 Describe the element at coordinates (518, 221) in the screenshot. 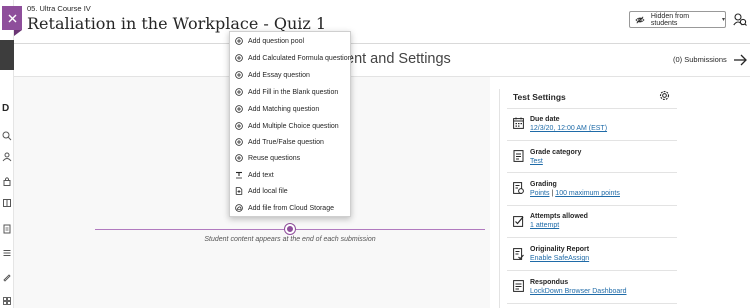

I see `attempts-icon` at that location.